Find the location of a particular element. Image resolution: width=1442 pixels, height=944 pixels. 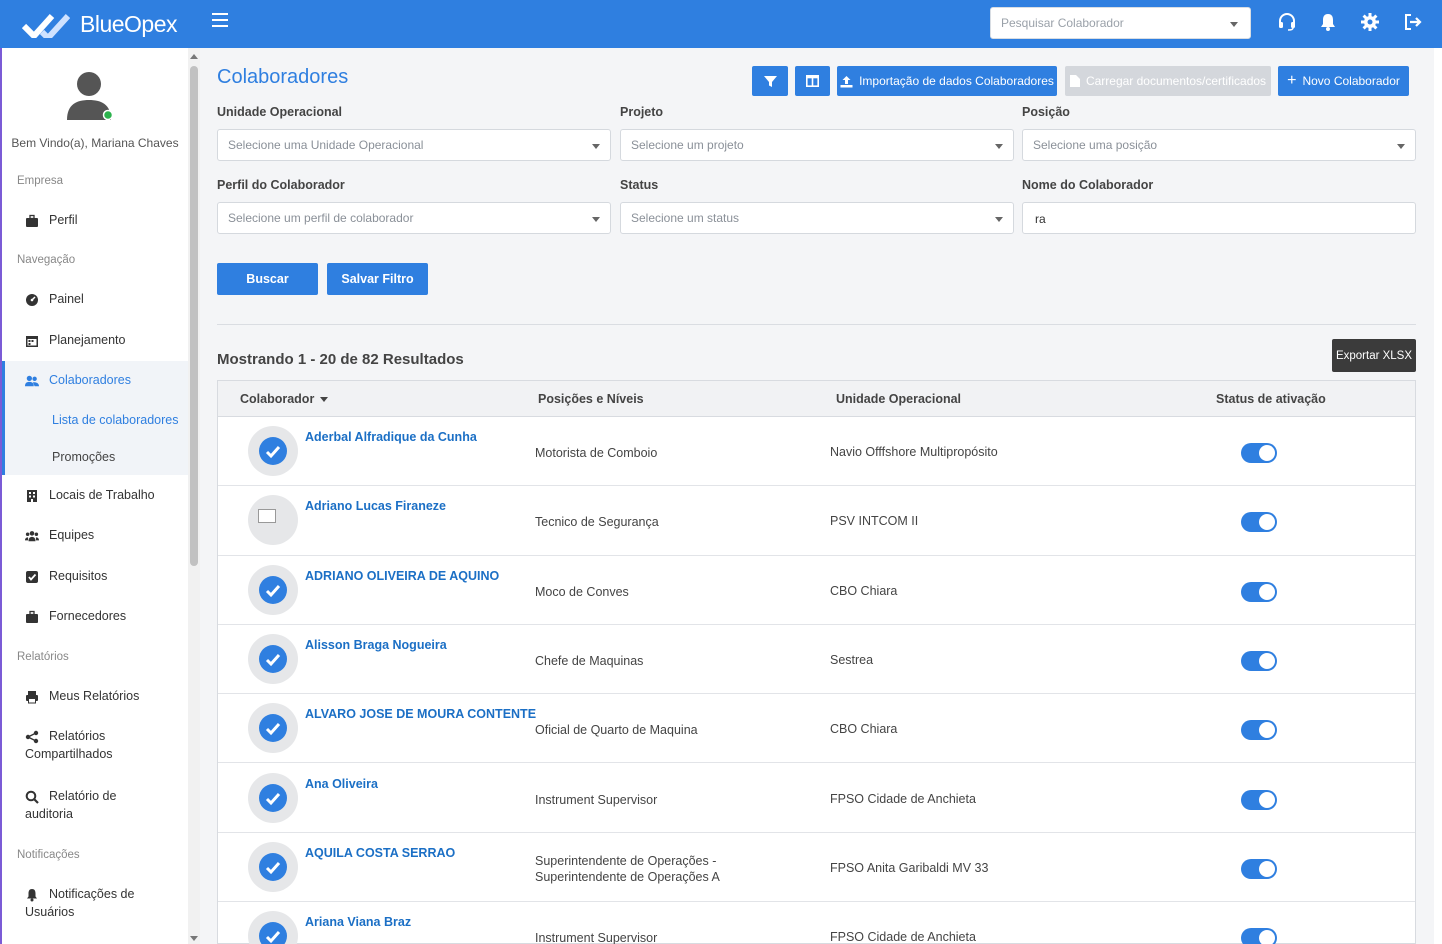

toggle-knob is located at coordinates (1267, 868).